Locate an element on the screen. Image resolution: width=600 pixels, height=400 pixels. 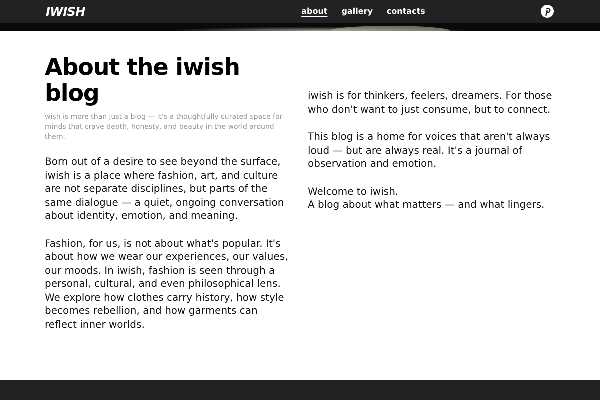
nav-link: contacts is located at coordinates (406, 12).